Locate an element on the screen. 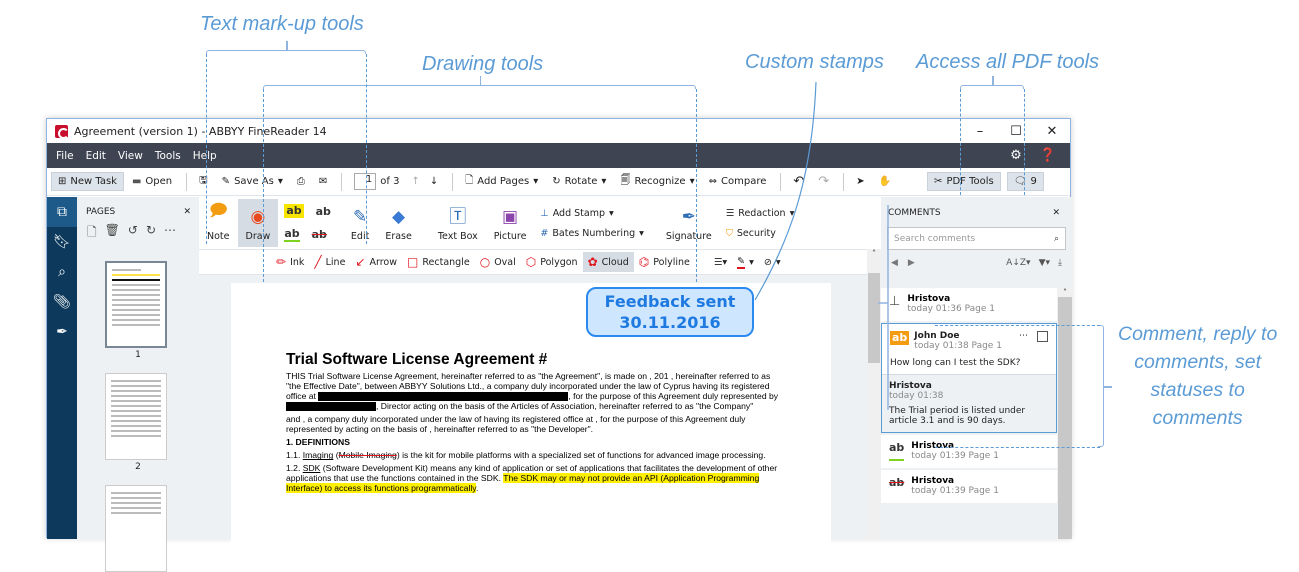  rotate-button: ↻ Rotate ▾ is located at coordinates (579, 181).